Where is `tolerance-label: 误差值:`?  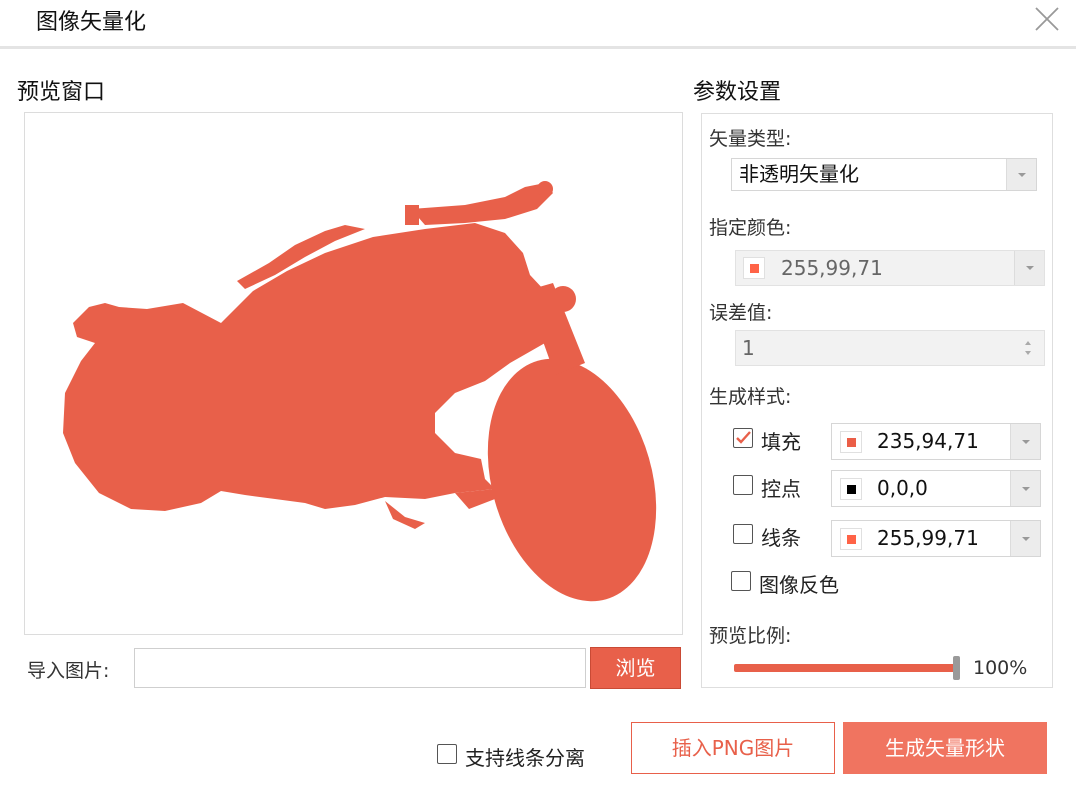
tolerance-label: 误差值: is located at coordinates (741, 313).